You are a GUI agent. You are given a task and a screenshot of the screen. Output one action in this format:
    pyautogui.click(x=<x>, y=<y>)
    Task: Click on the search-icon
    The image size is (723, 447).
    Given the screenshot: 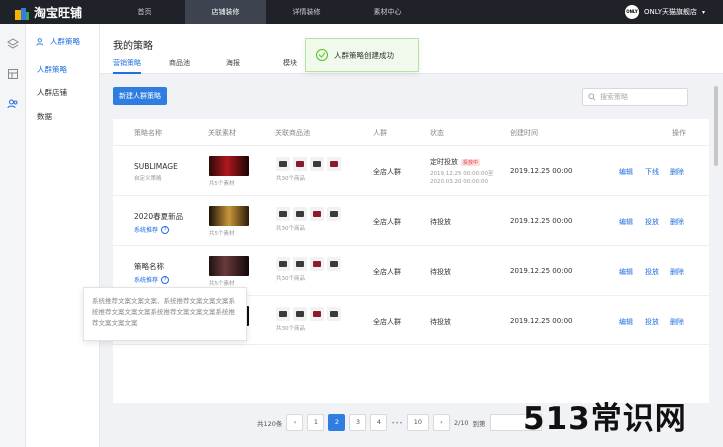 What is the action you would take?
    pyautogui.click(x=592, y=97)
    